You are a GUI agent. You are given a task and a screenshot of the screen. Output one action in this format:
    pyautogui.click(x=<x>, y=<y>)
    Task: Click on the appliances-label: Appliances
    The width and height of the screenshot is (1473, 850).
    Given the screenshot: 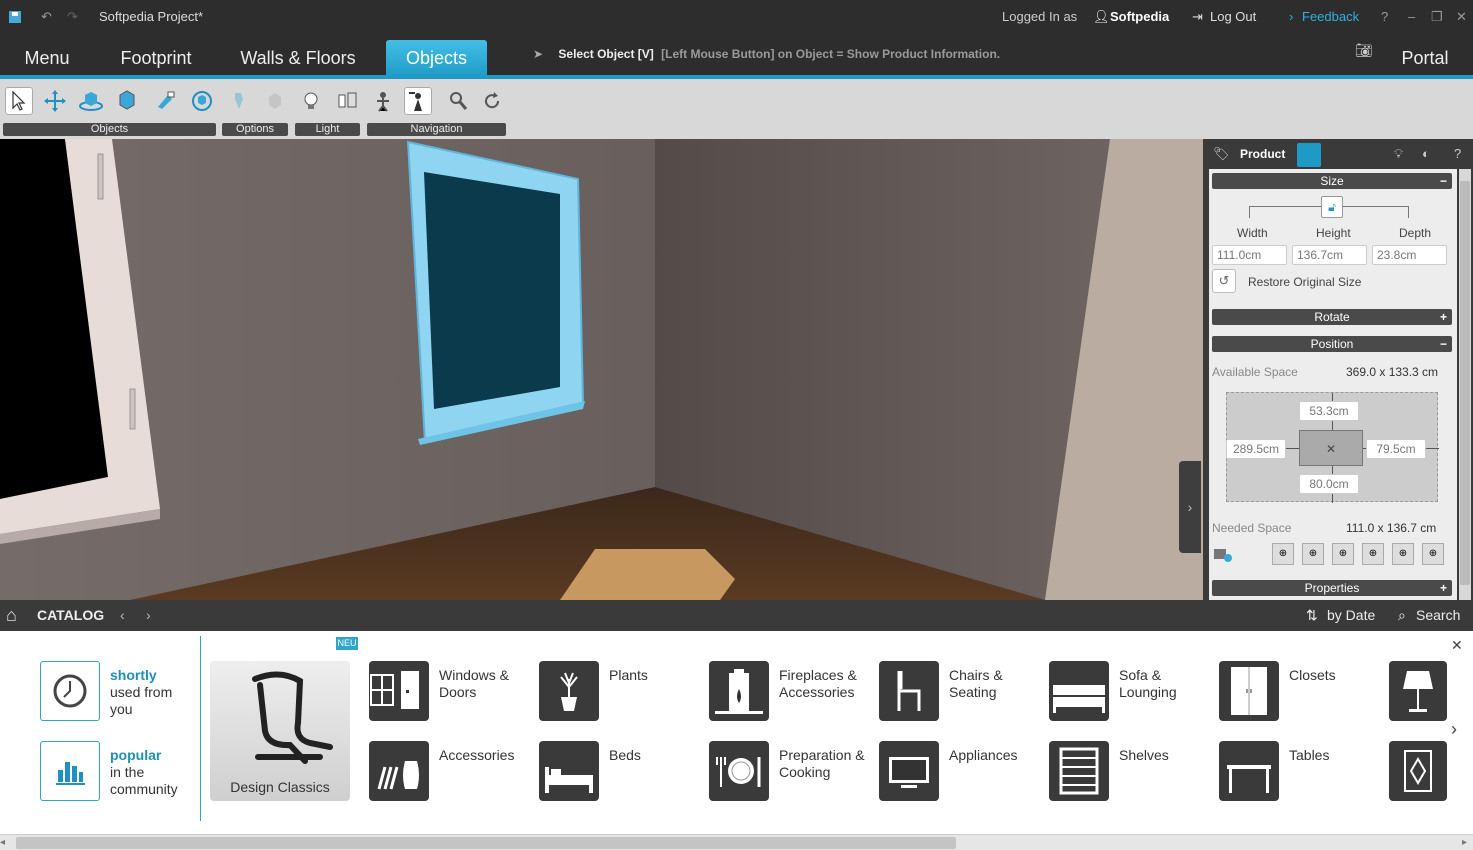 What is the action you would take?
    pyautogui.click(x=989, y=755)
    